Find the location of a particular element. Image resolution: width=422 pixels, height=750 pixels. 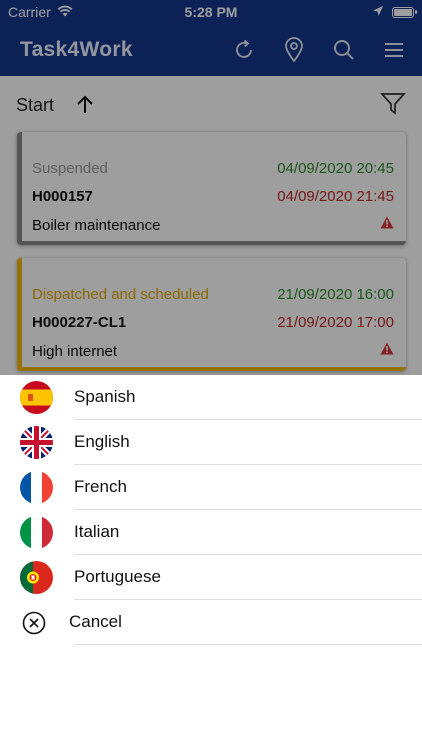

language-option-spanish: Spanish is located at coordinates (211, 397).